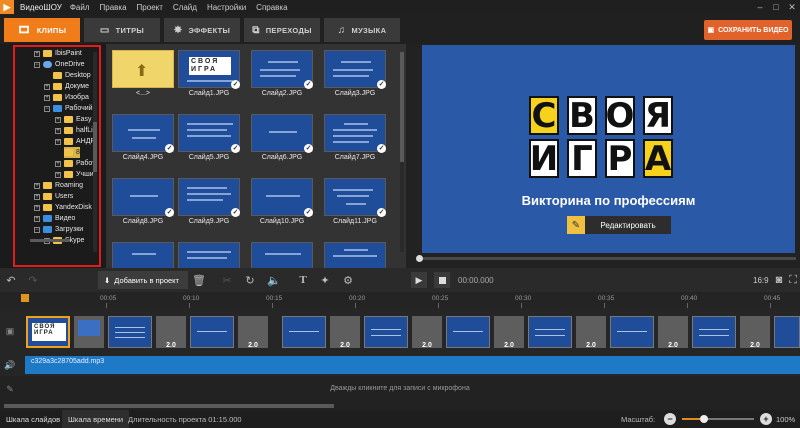 This screenshot has height=428, width=800. I want to click on microphone-track: ✎ Дважды кликните для записи с микрофона, so click(400, 389).